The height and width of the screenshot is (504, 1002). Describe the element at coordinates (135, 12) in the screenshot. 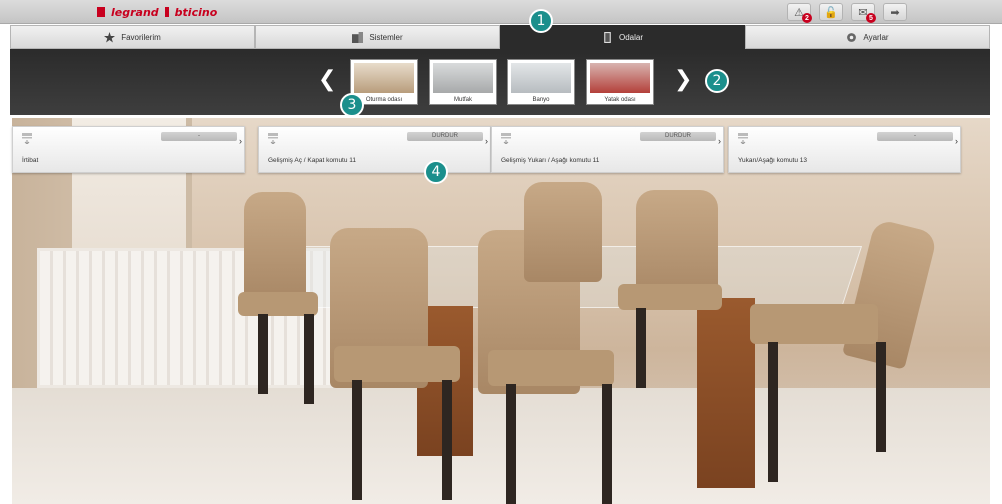

I see `legrand-logo-text: legrand` at that location.